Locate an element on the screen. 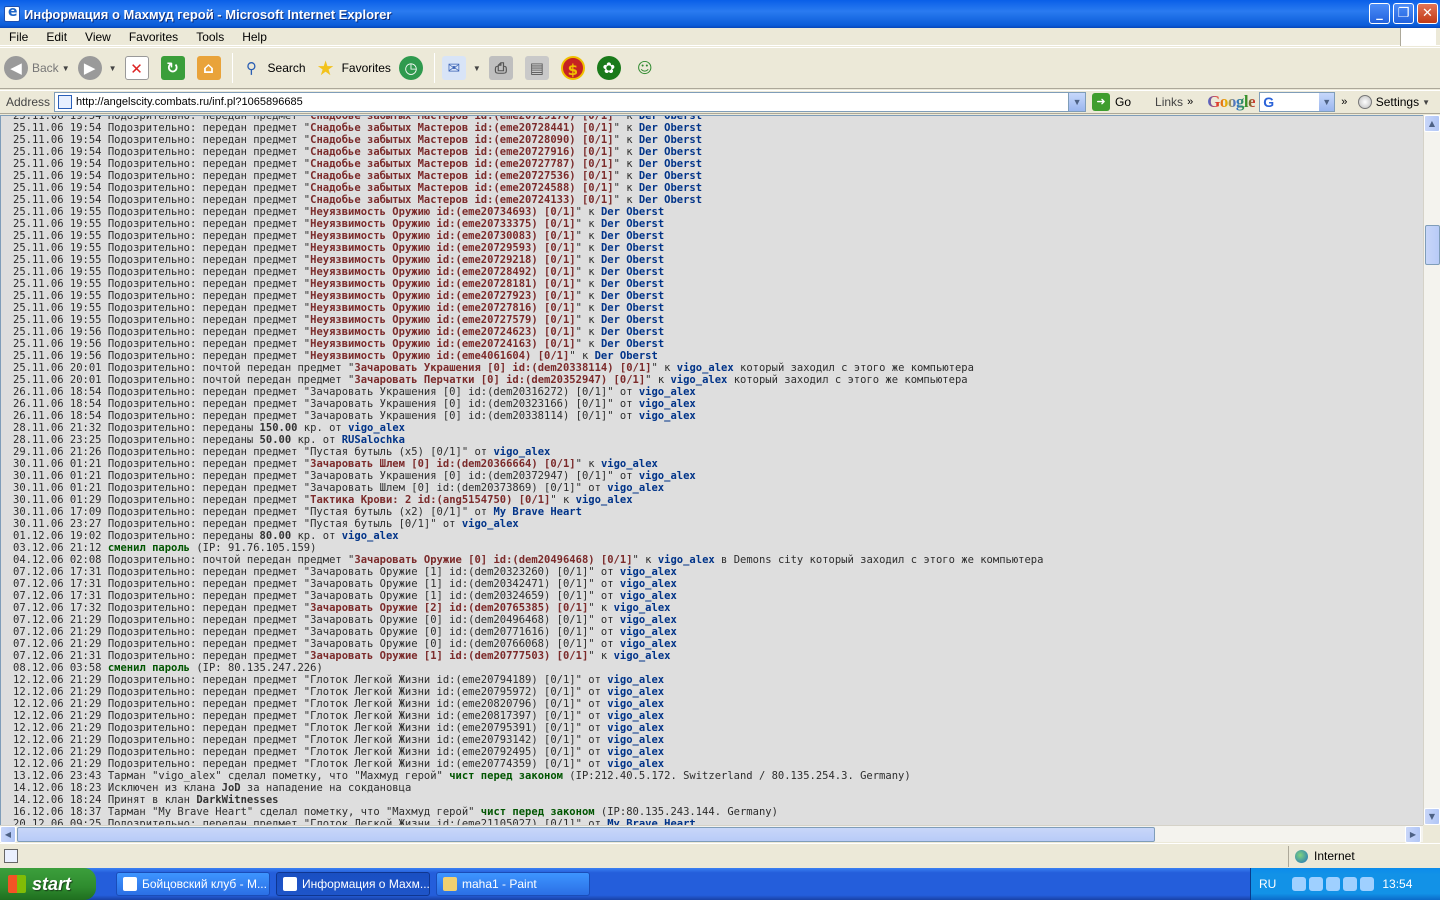 The height and width of the screenshot is (900, 1440). tray-chevron-icon is located at coordinates (1299, 884).